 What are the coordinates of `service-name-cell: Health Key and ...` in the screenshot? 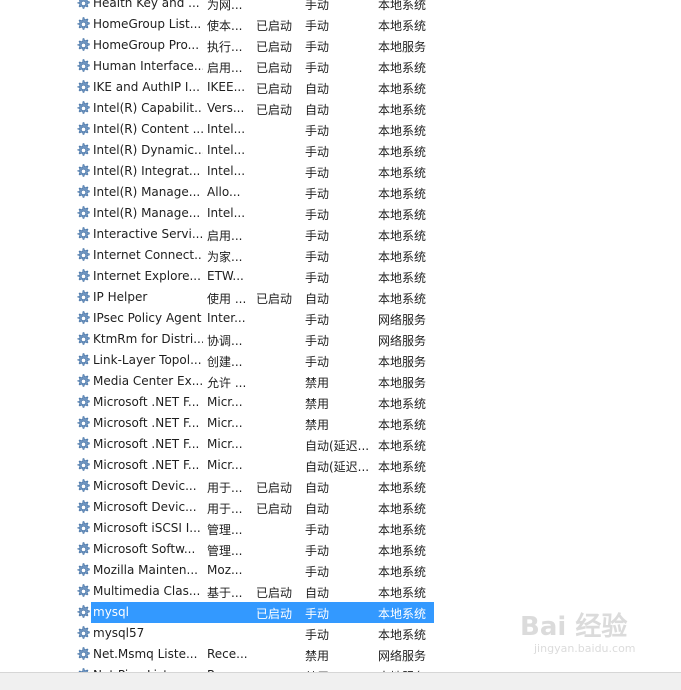 It's located at (147, 7).